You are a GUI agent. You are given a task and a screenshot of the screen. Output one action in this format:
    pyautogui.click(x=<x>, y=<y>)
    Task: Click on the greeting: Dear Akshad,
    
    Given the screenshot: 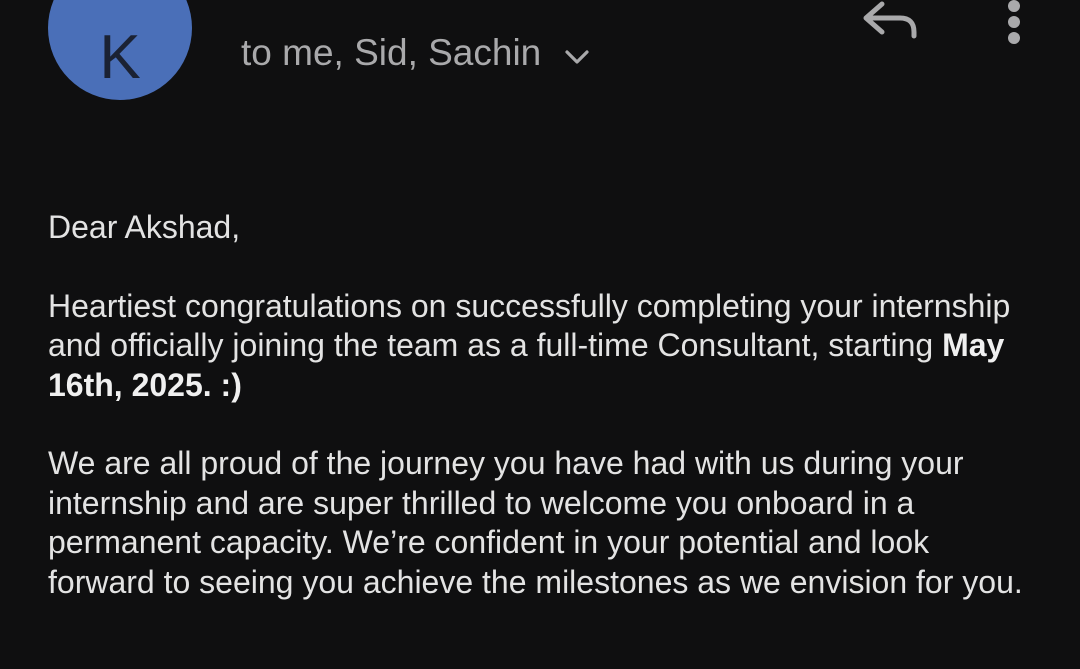 What is the action you would take?
    pyautogui.click(x=144, y=227)
    